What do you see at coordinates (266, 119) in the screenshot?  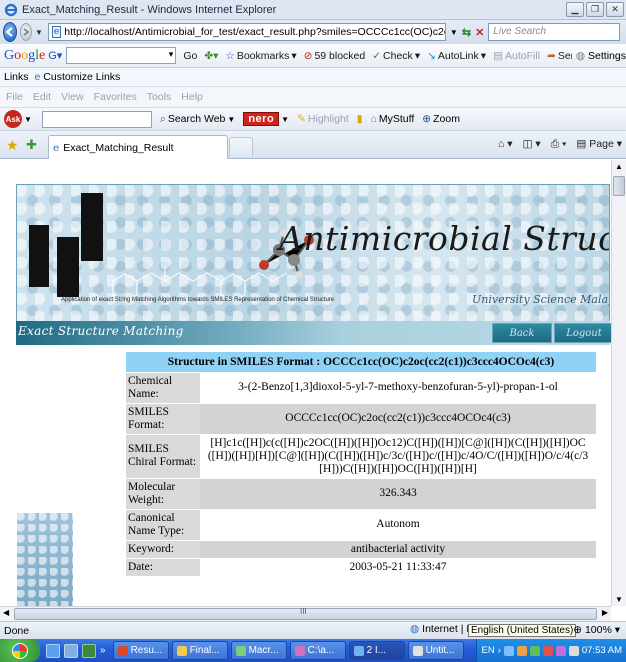 I see `nero-button: nero ▼` at bounding box center [266, 119].